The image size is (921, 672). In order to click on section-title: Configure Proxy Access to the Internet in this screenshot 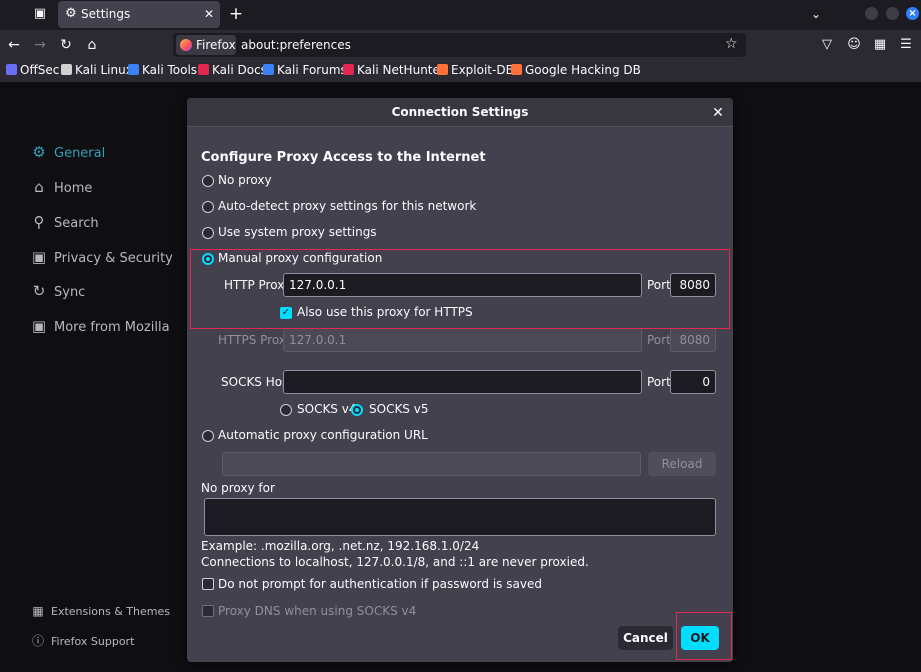, I will do `click(343, 157)`.